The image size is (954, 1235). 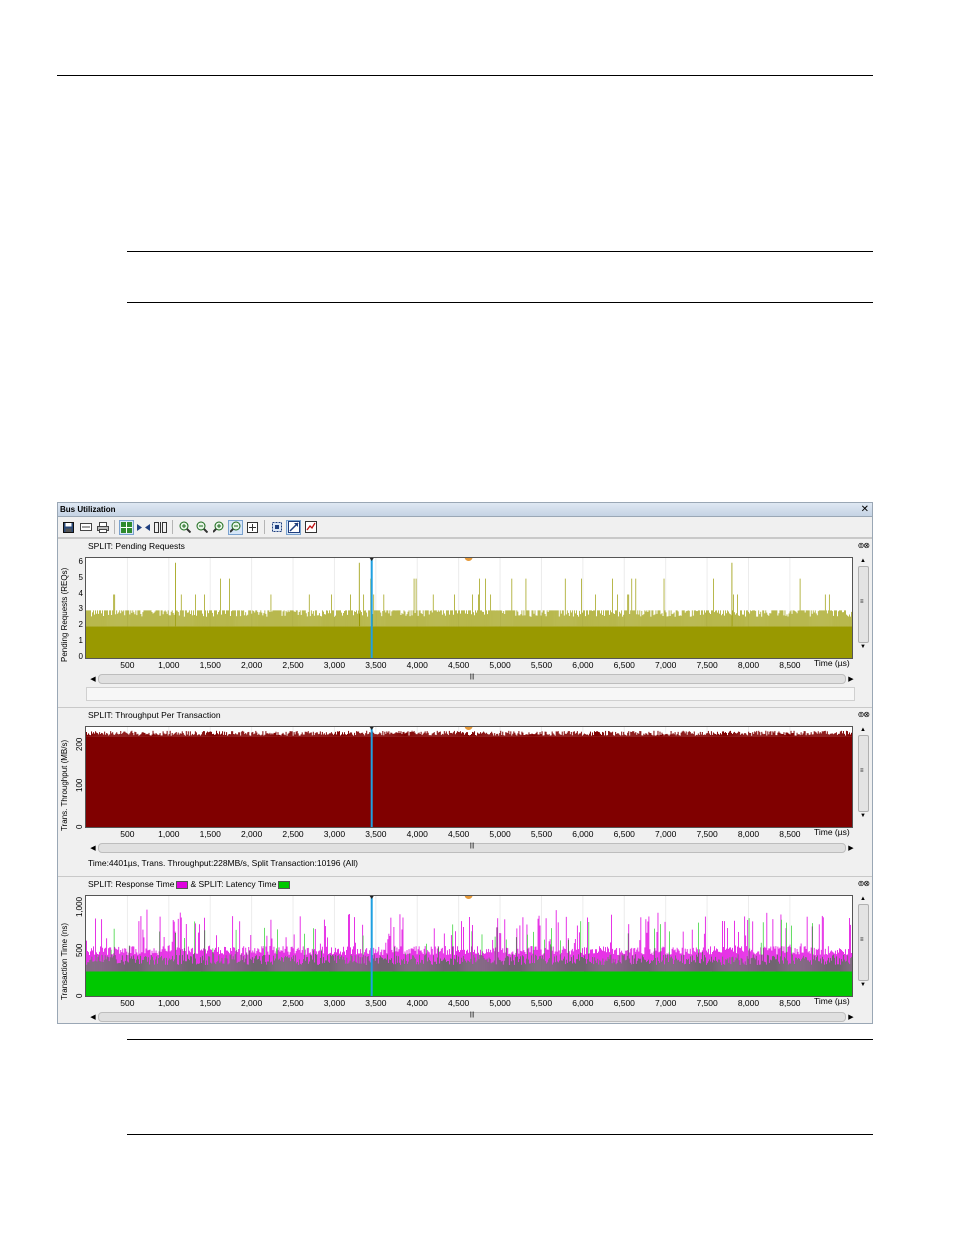 What do you see at coordinates (80, 609) in the screenshot?
I see `y-tick-label: 3` at bounding box center [80, 609].